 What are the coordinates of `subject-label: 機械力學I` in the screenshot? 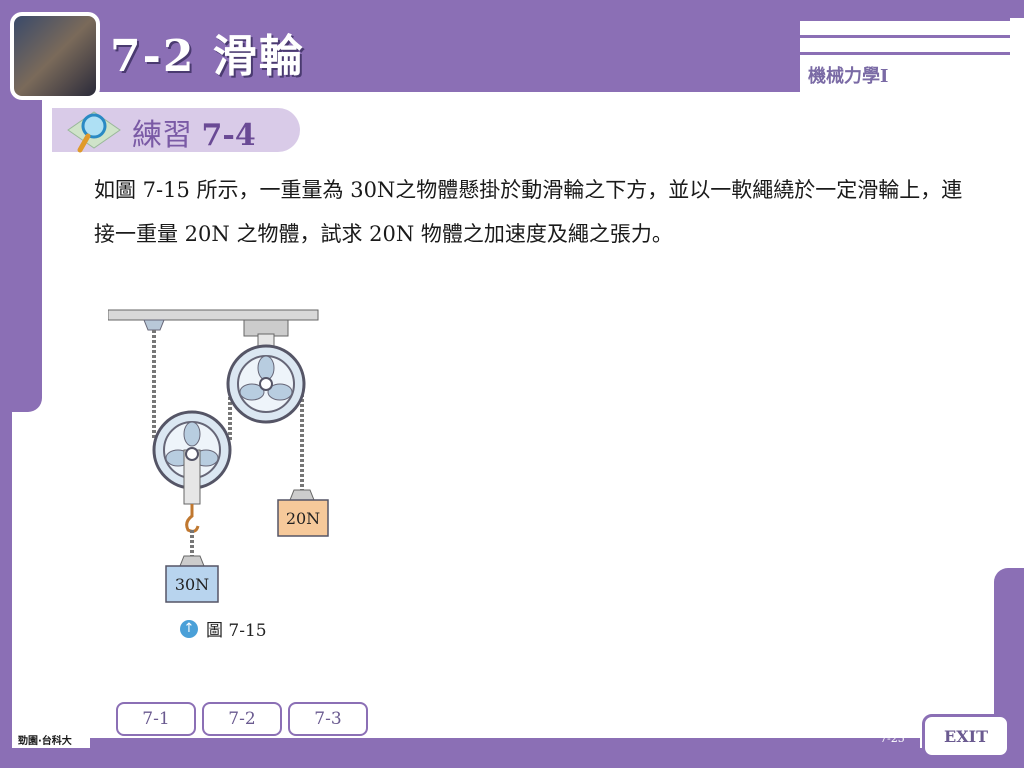 It's located at (848, 76).